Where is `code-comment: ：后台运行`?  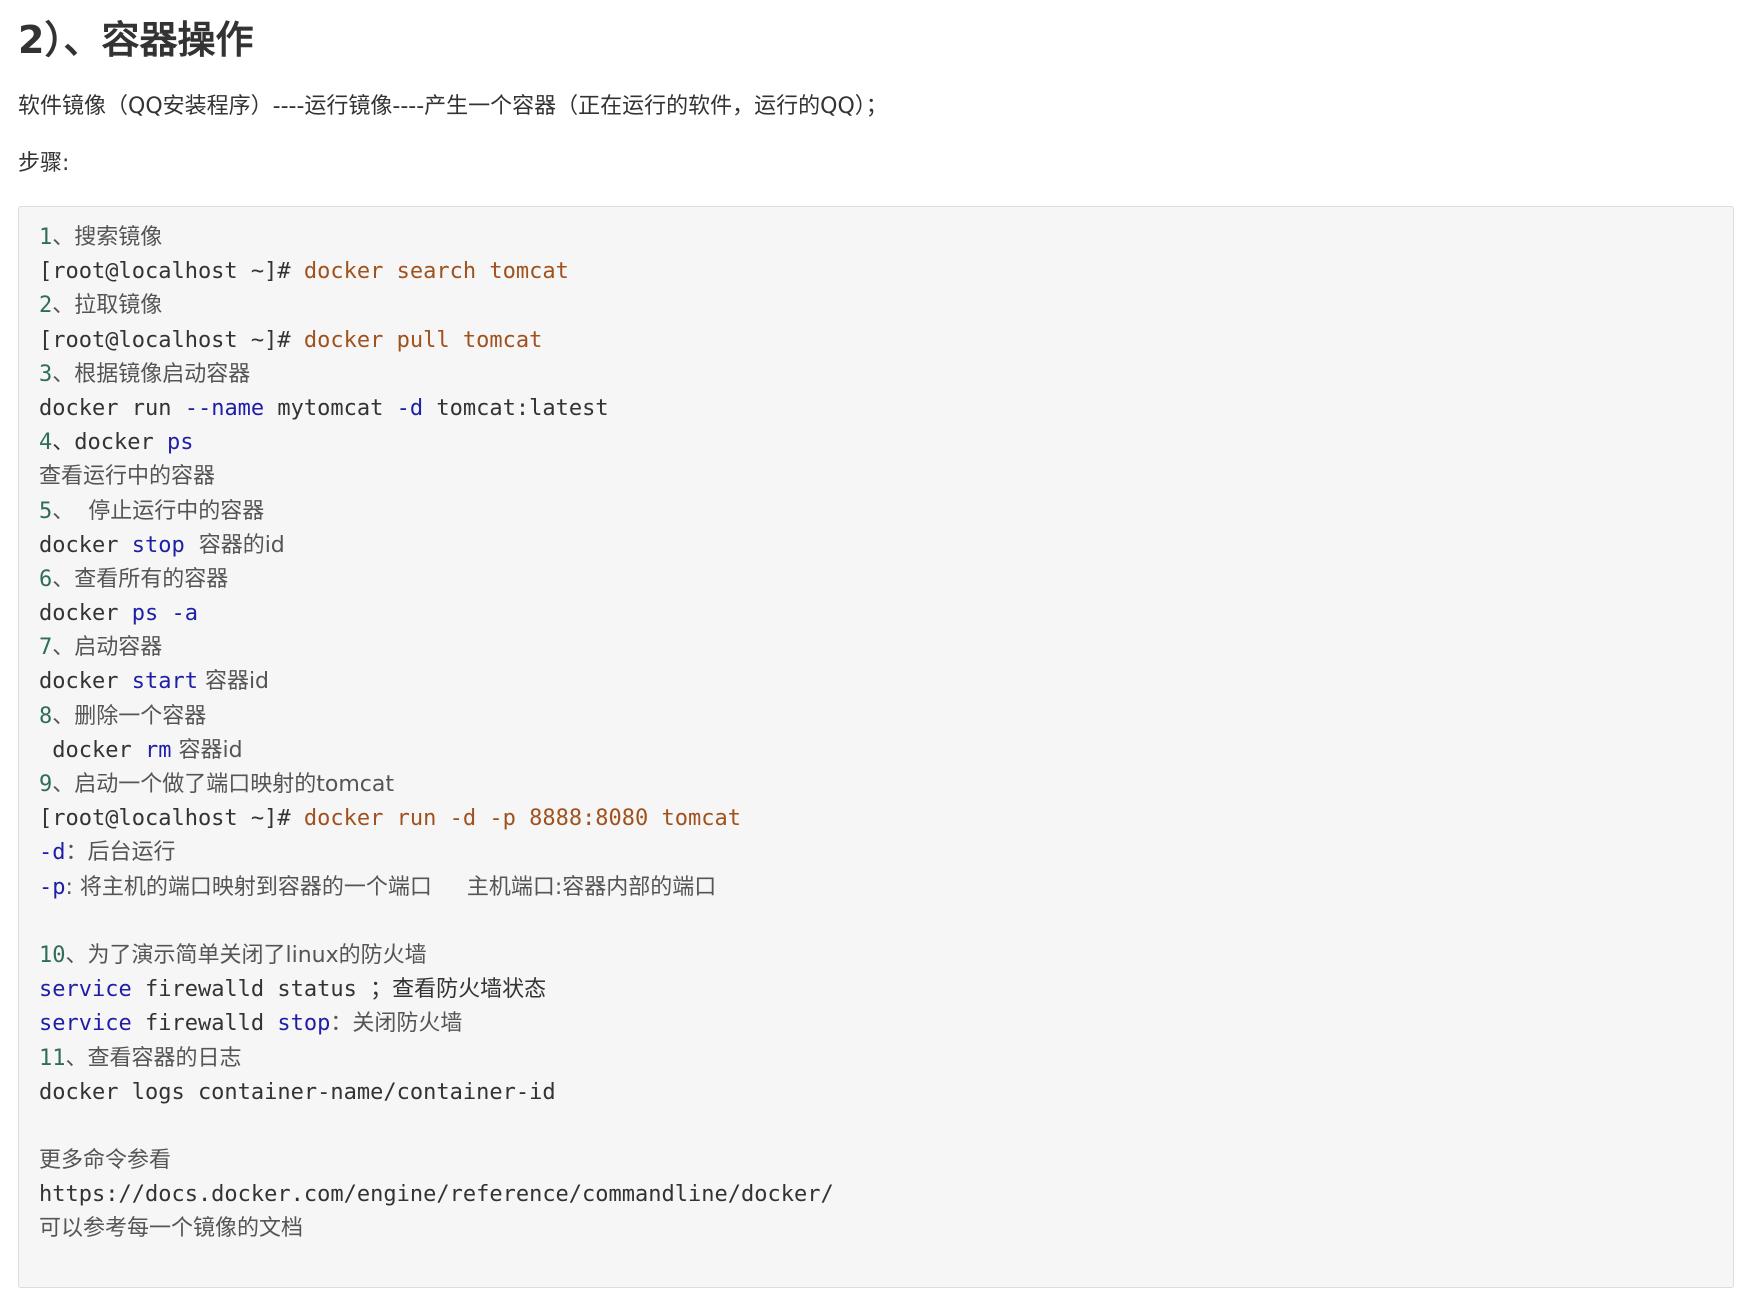
code-comment: ：后台运行 is located at coordinates (120, 853).